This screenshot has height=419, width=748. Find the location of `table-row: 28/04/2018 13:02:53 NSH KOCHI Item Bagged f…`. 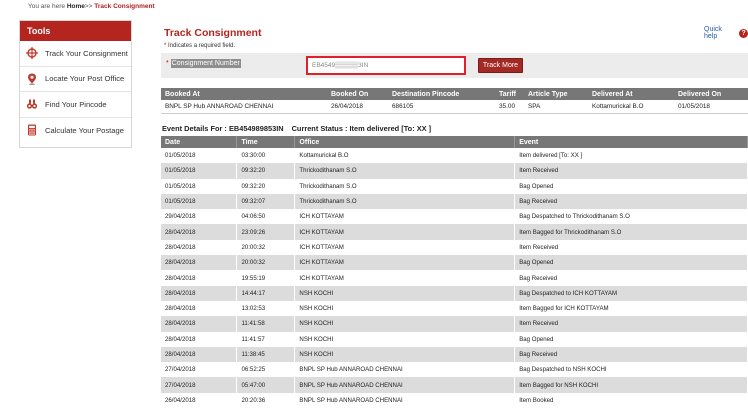

table-row: 28/04/2018 13:02:53 NSH KOCHI Item Bagged f… is located at coordinates (454, 308).